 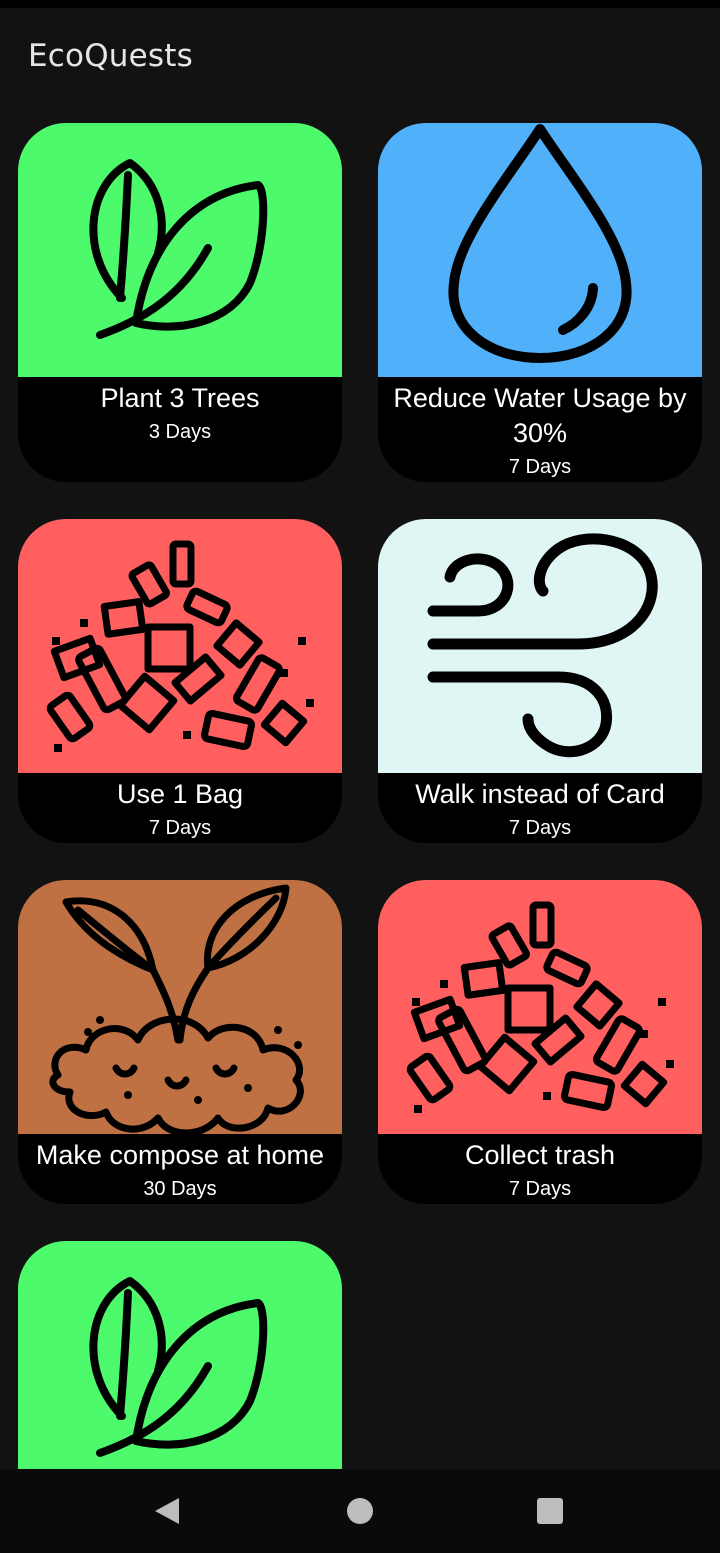 I want to click on quest-card-use-bag: Use 1 Bag 7 Days, so click(x=180, y=681).